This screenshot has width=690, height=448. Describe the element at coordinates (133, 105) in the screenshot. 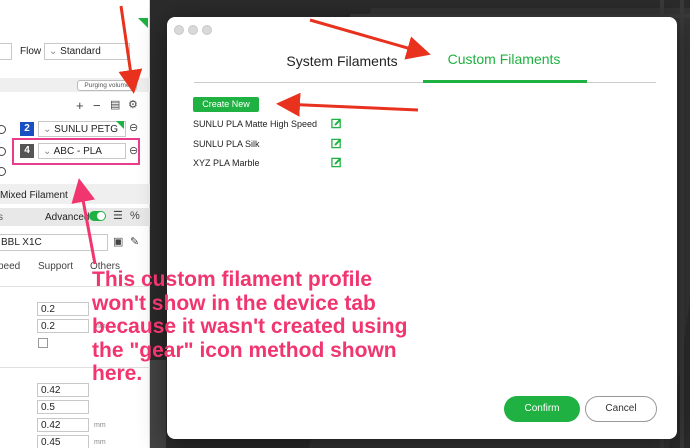

I see `gear-icon: ⚙` at that location.